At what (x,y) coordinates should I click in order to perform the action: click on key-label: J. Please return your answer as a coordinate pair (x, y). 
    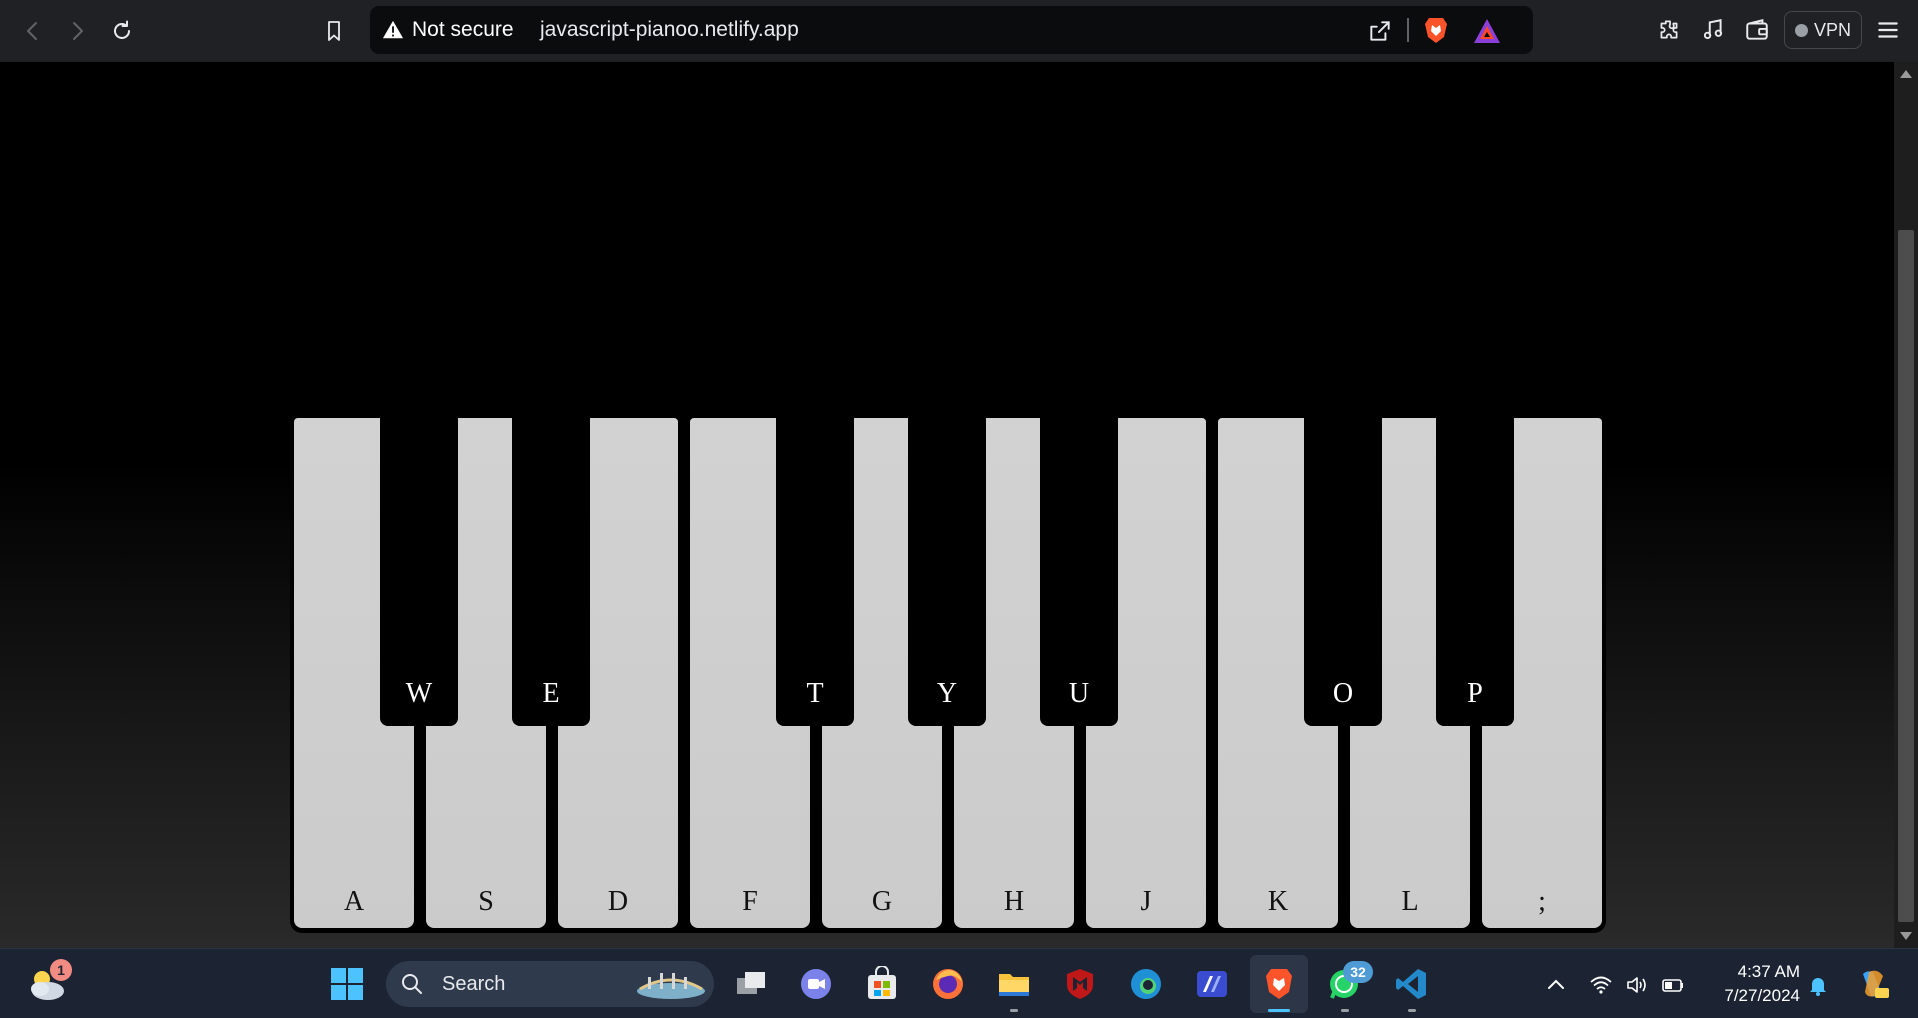
    Looking at the image, I should click on (1146, 901).